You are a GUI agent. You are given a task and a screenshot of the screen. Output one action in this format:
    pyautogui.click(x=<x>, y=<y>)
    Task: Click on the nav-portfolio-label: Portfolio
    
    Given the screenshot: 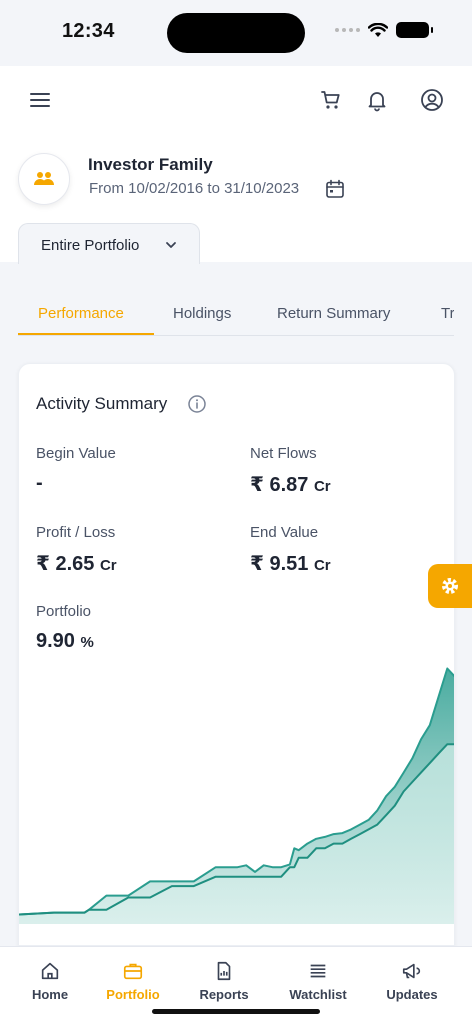 What is the action you would take?
    pyautogui.click(x=133, y=994)
    